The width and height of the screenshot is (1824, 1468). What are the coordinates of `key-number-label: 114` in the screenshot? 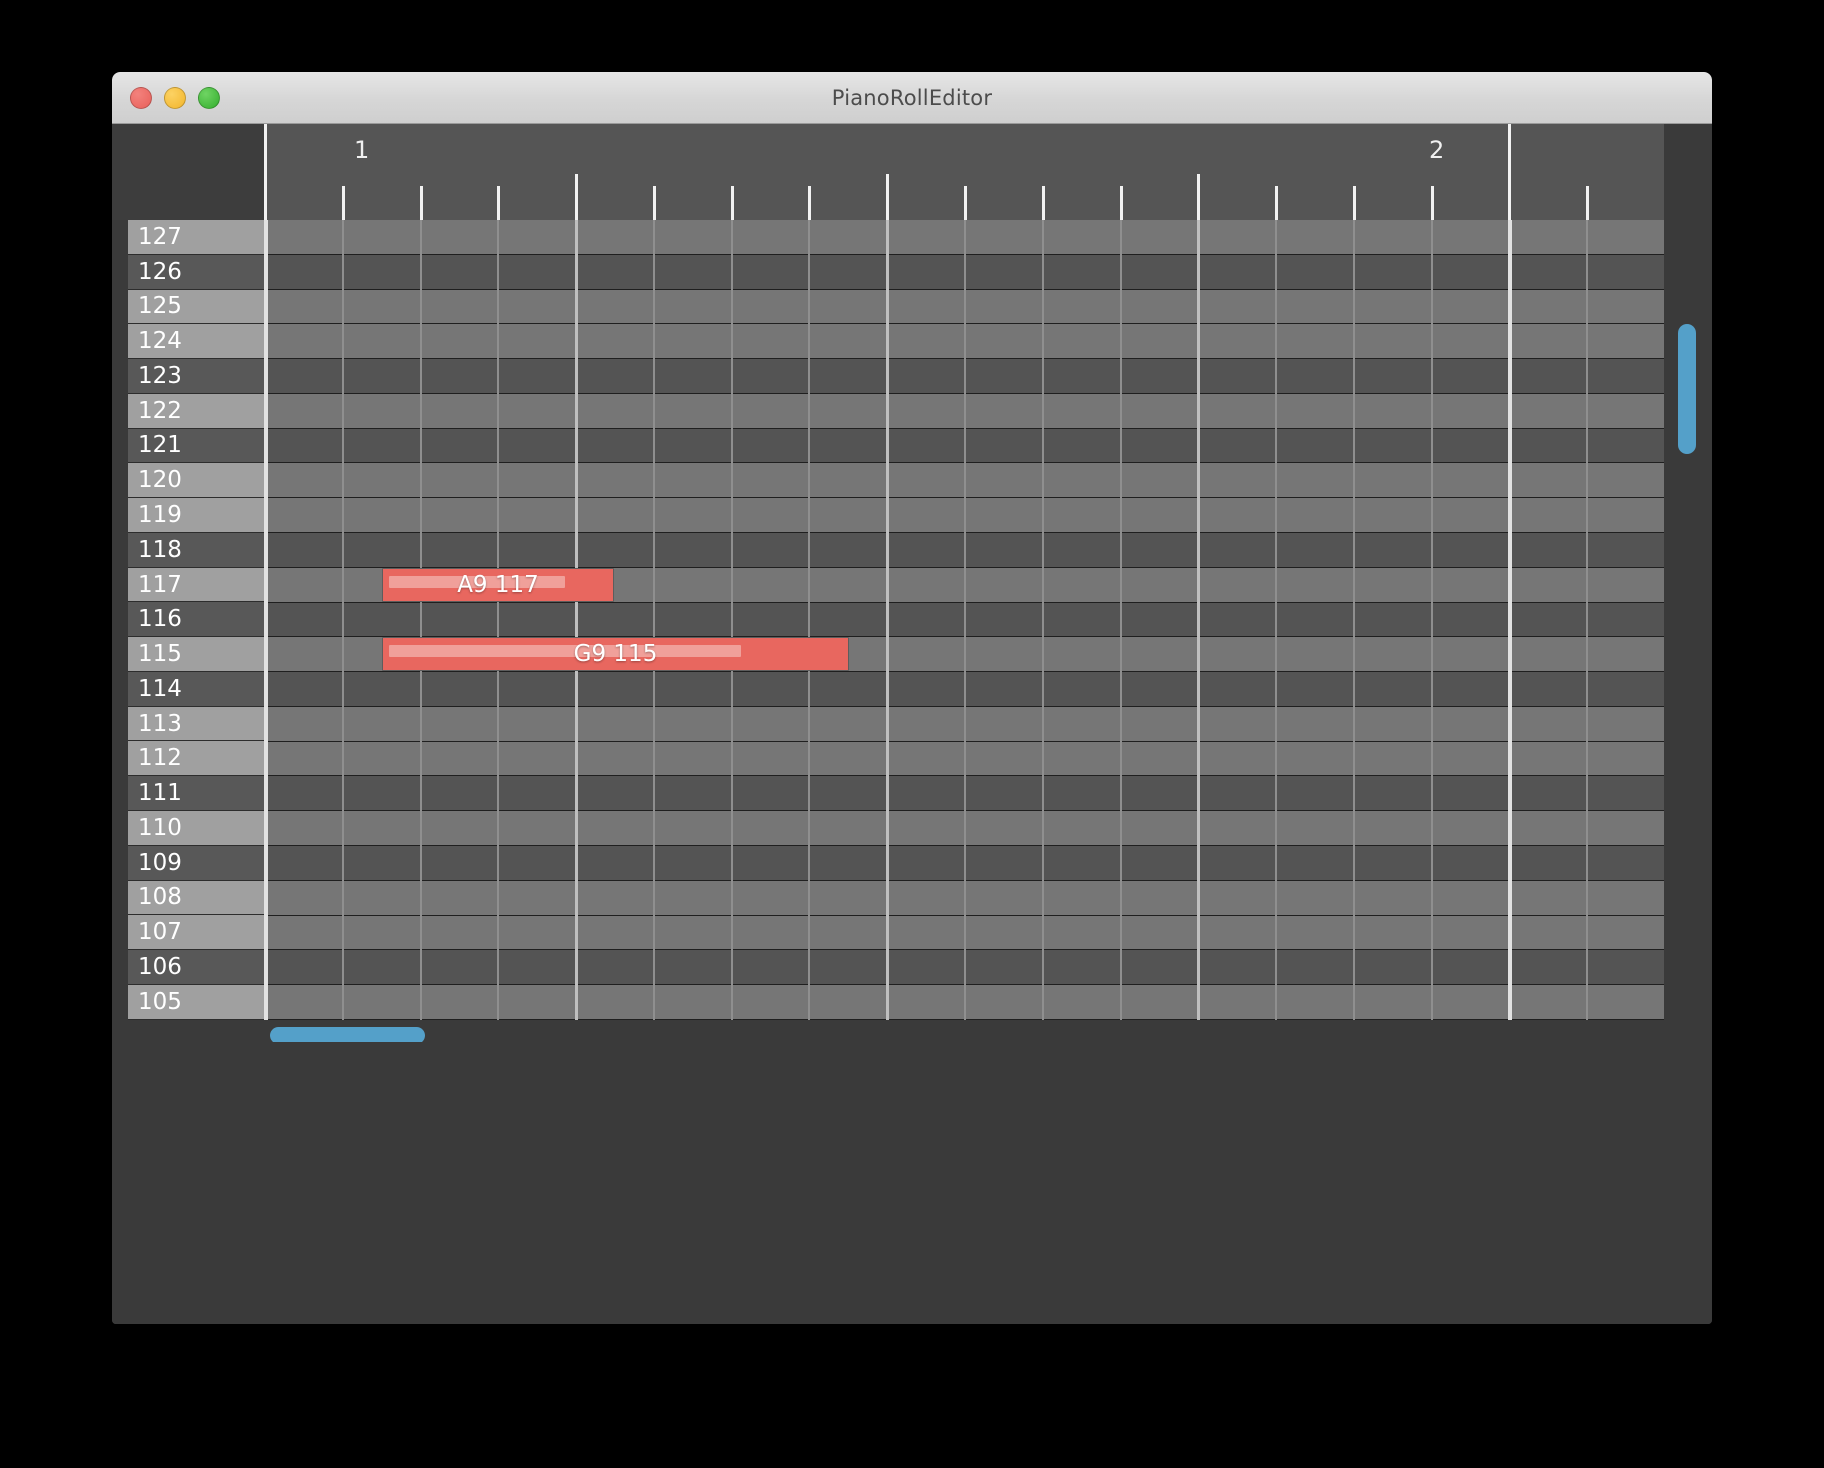 It's located at (160, 688).